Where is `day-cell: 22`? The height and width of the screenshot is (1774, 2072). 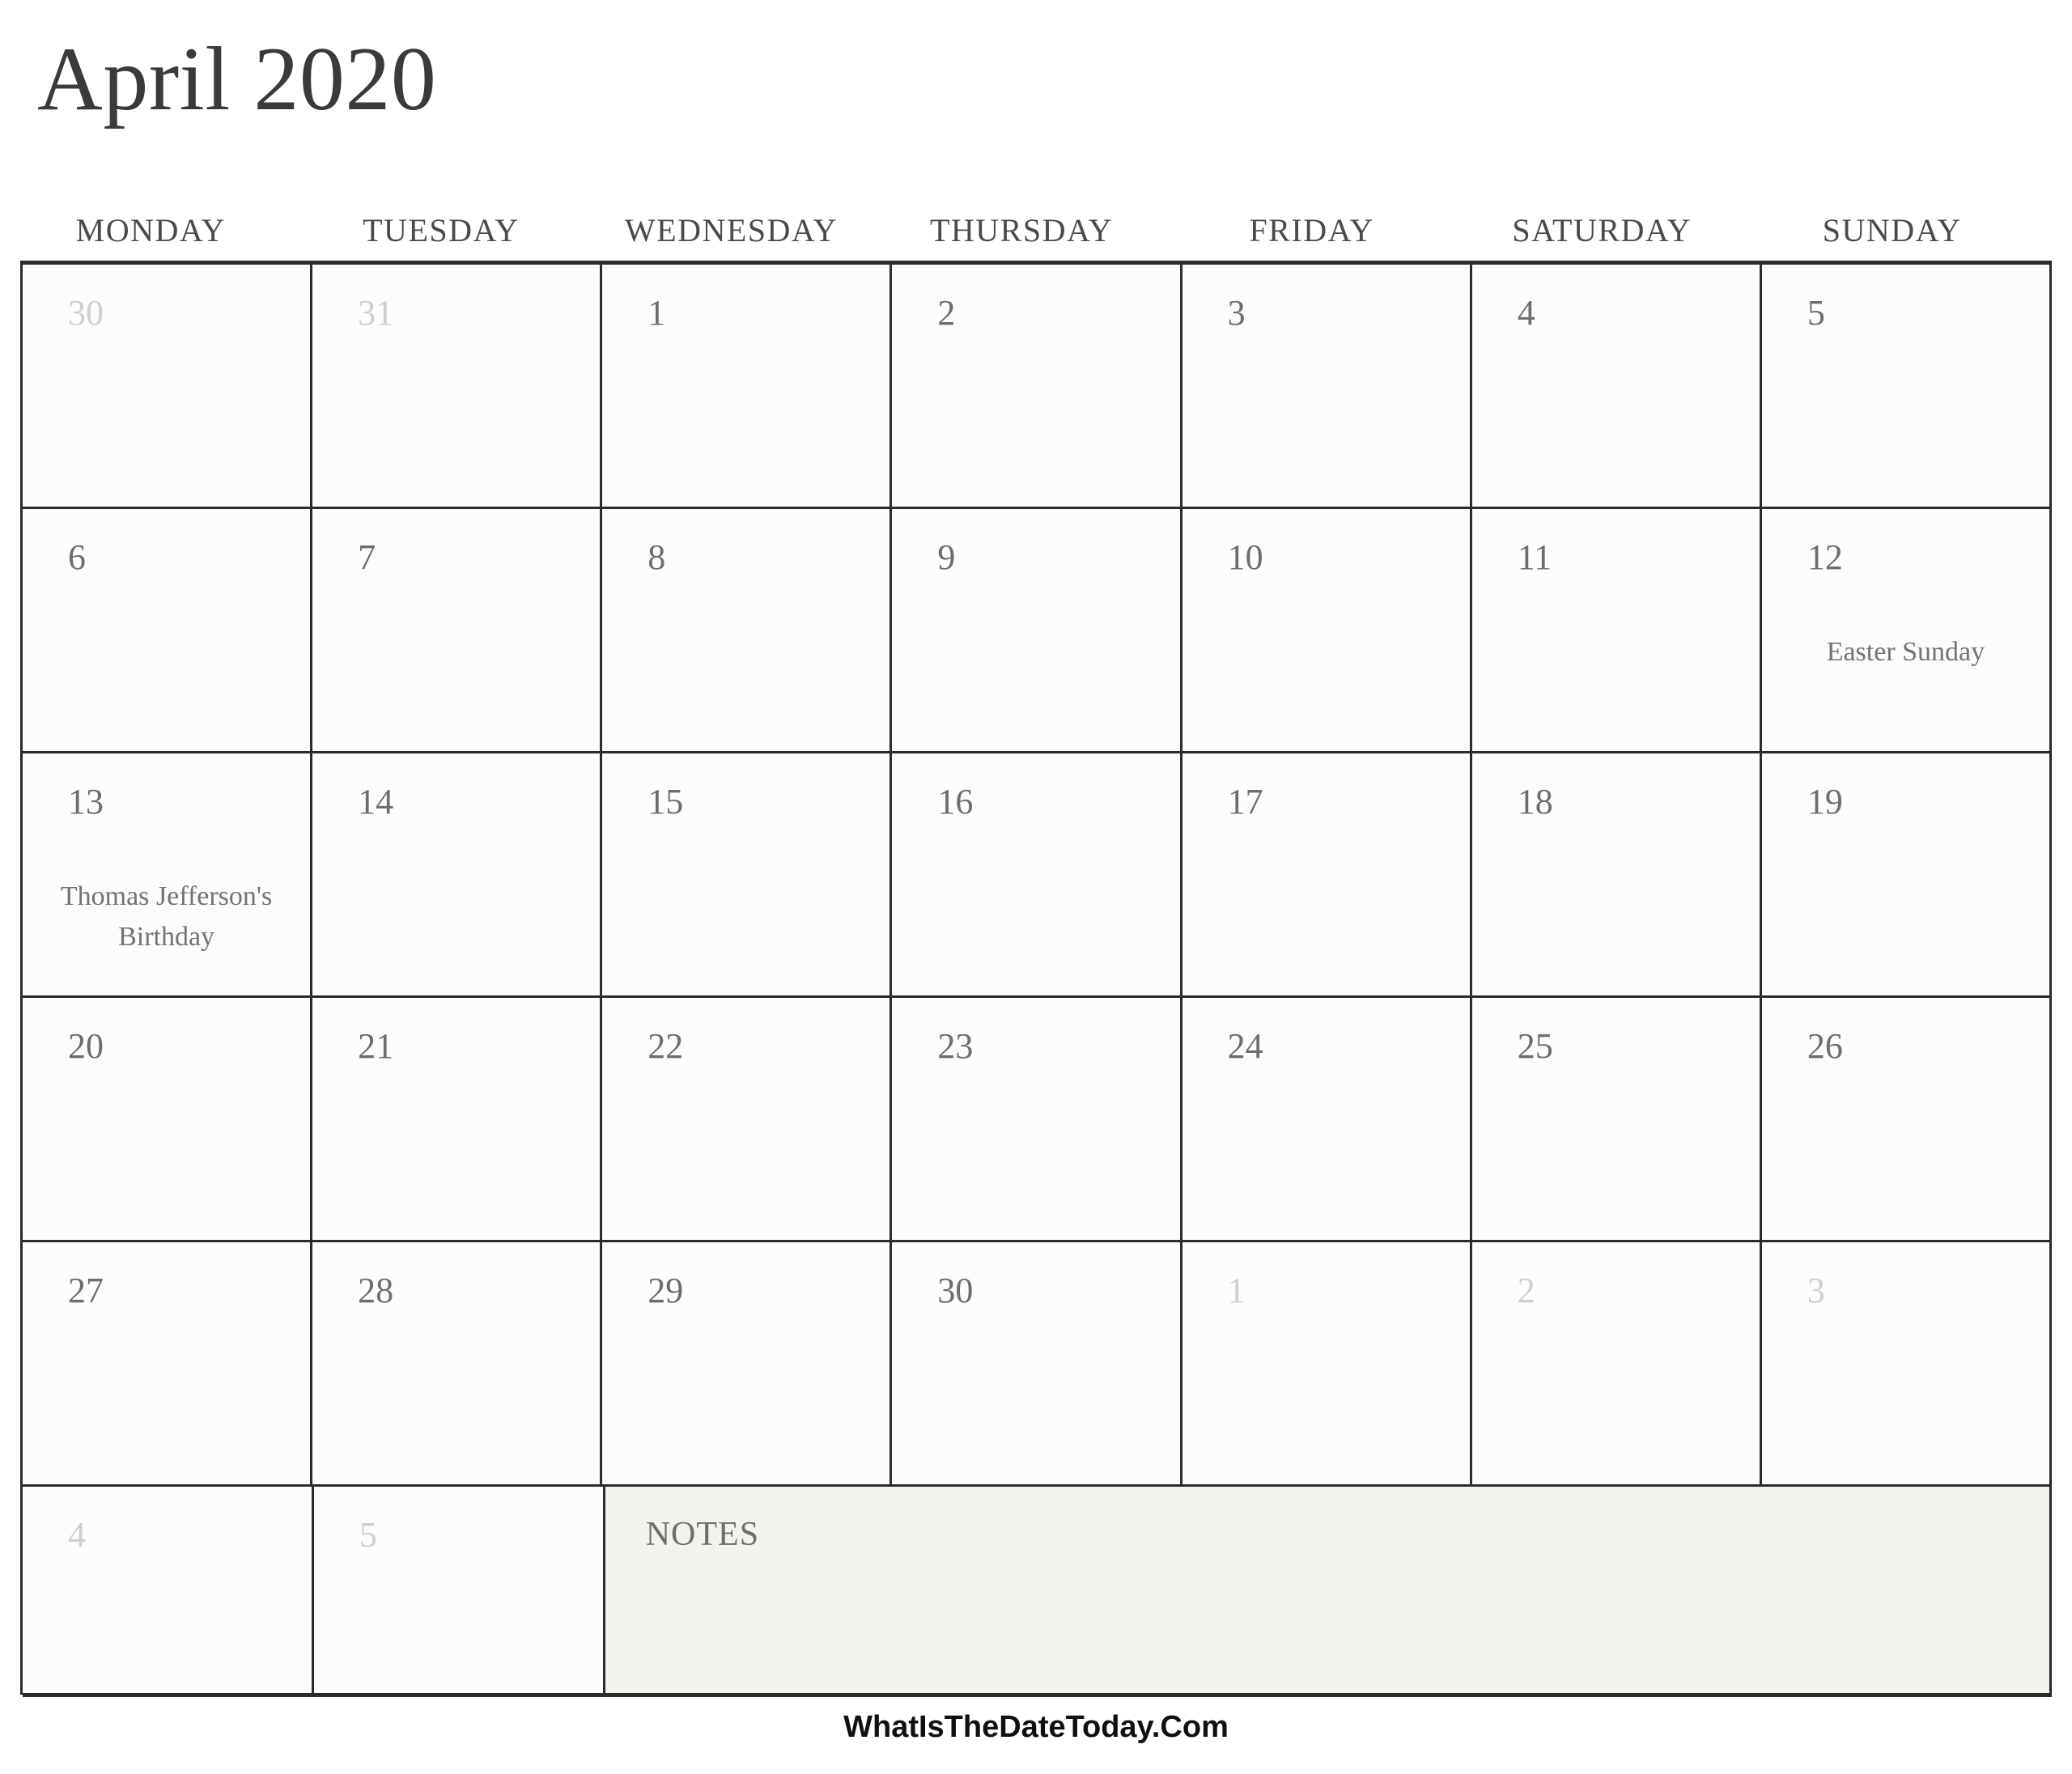 day-cell: 22 is located at coordinates (747, 1120).